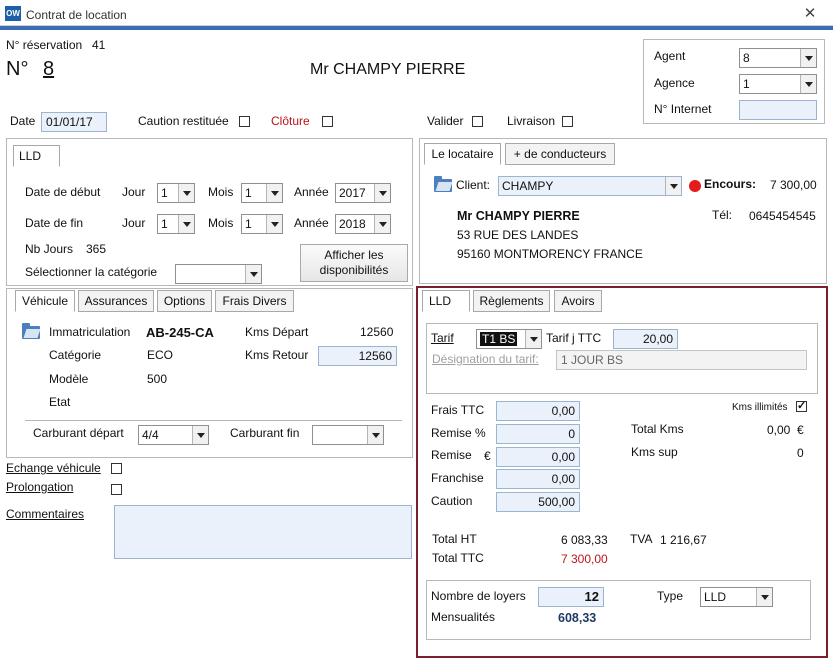  Describe the element at coordinates (377, 332) in the screenshot. I see `kms-depart-value: 12560` at that location.